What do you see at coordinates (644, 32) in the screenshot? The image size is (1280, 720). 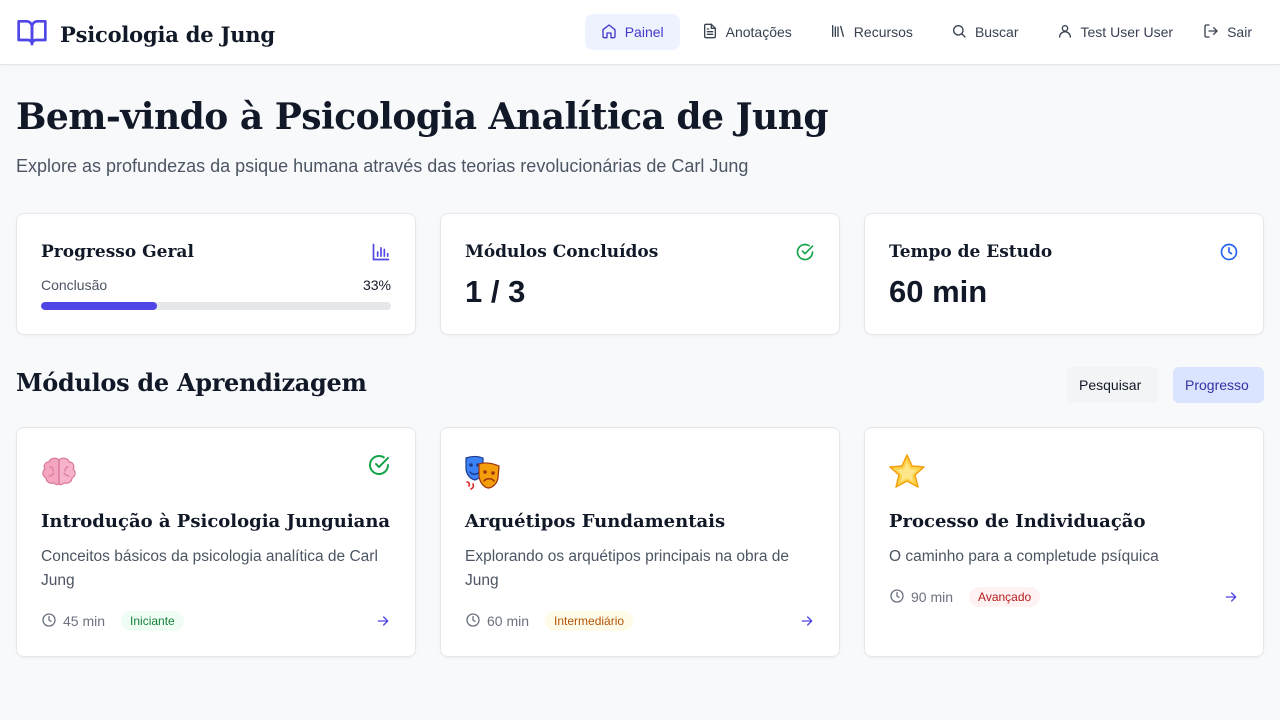 I see `nav-panel-label: Painel` at bounding box center [644, 32].